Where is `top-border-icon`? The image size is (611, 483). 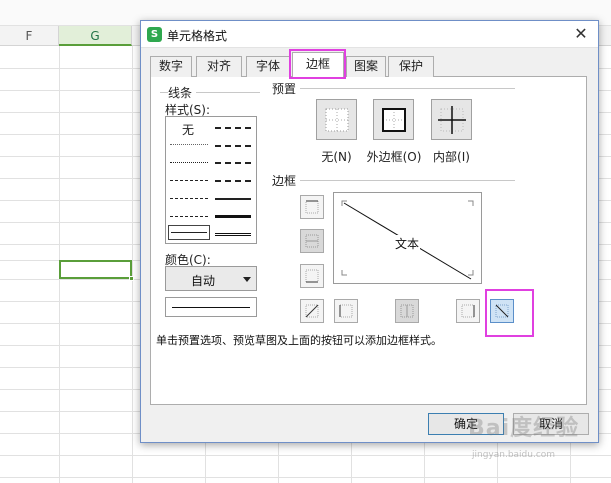
top-border-icon is located at coordinates (312, 207).